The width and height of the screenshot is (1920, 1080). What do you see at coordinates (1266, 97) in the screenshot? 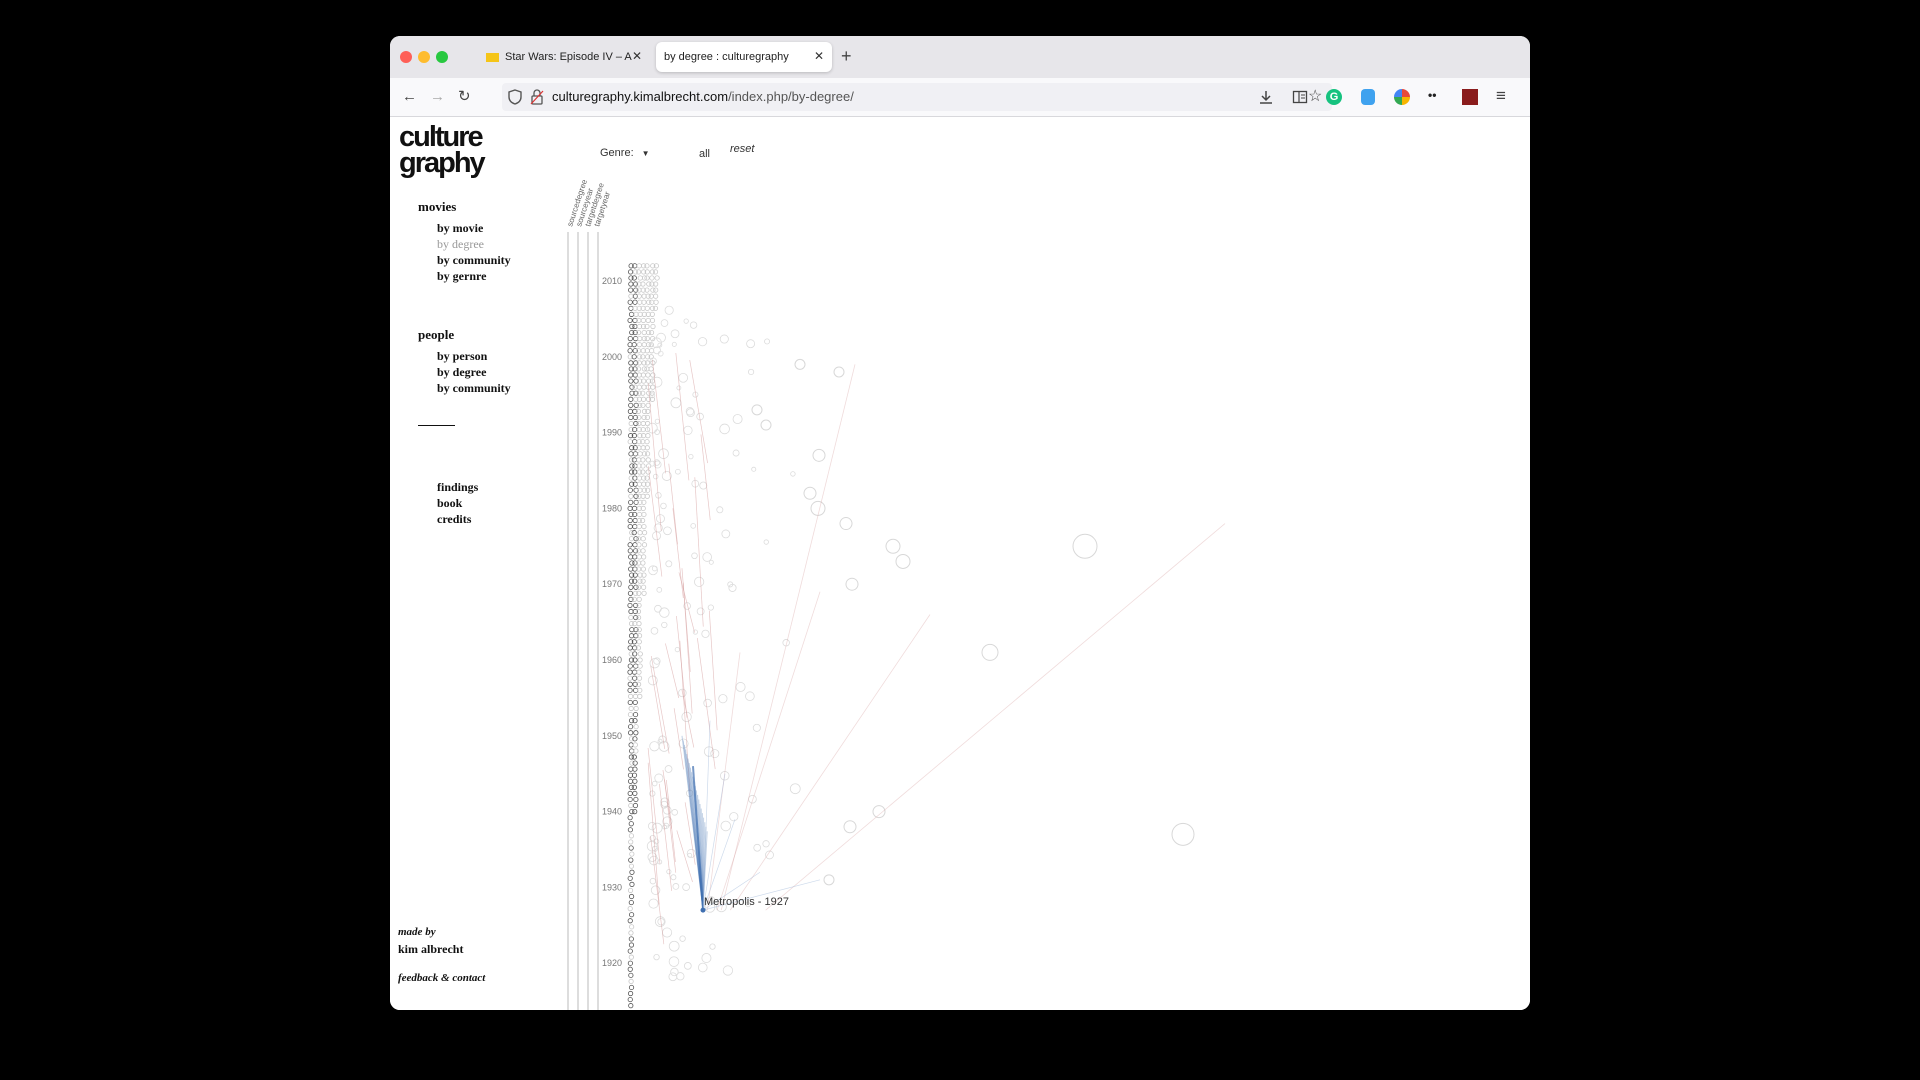
I see `download-icon` at bounding box center [1266, 97].